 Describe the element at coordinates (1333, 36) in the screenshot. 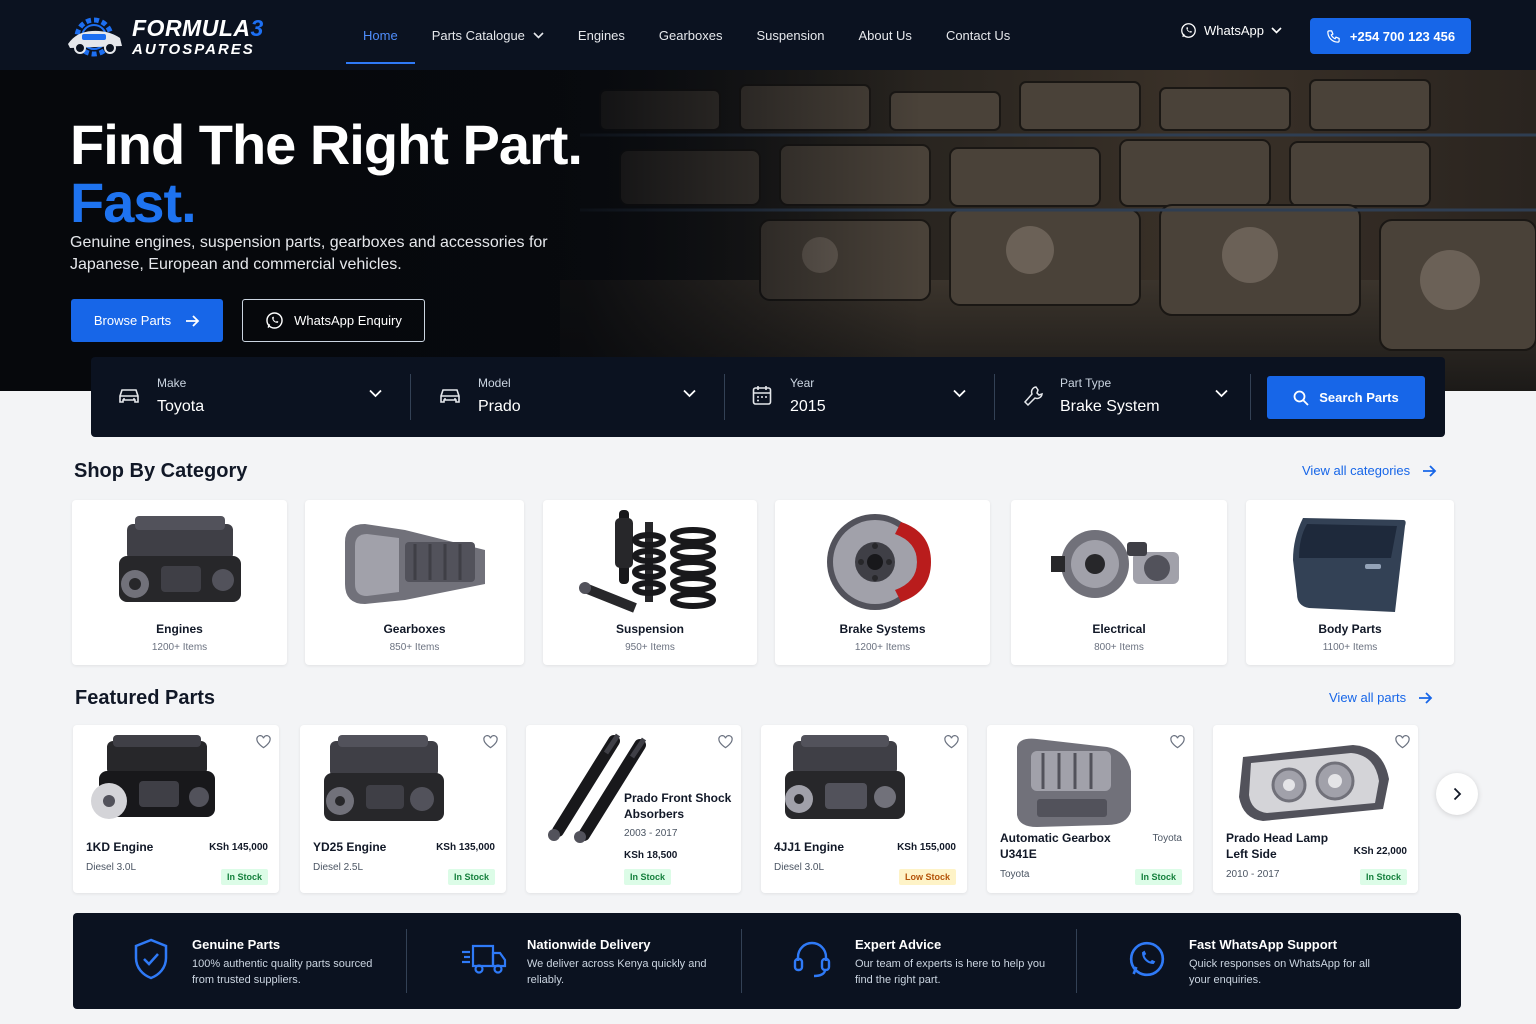

I see `phone-icon` at that location.